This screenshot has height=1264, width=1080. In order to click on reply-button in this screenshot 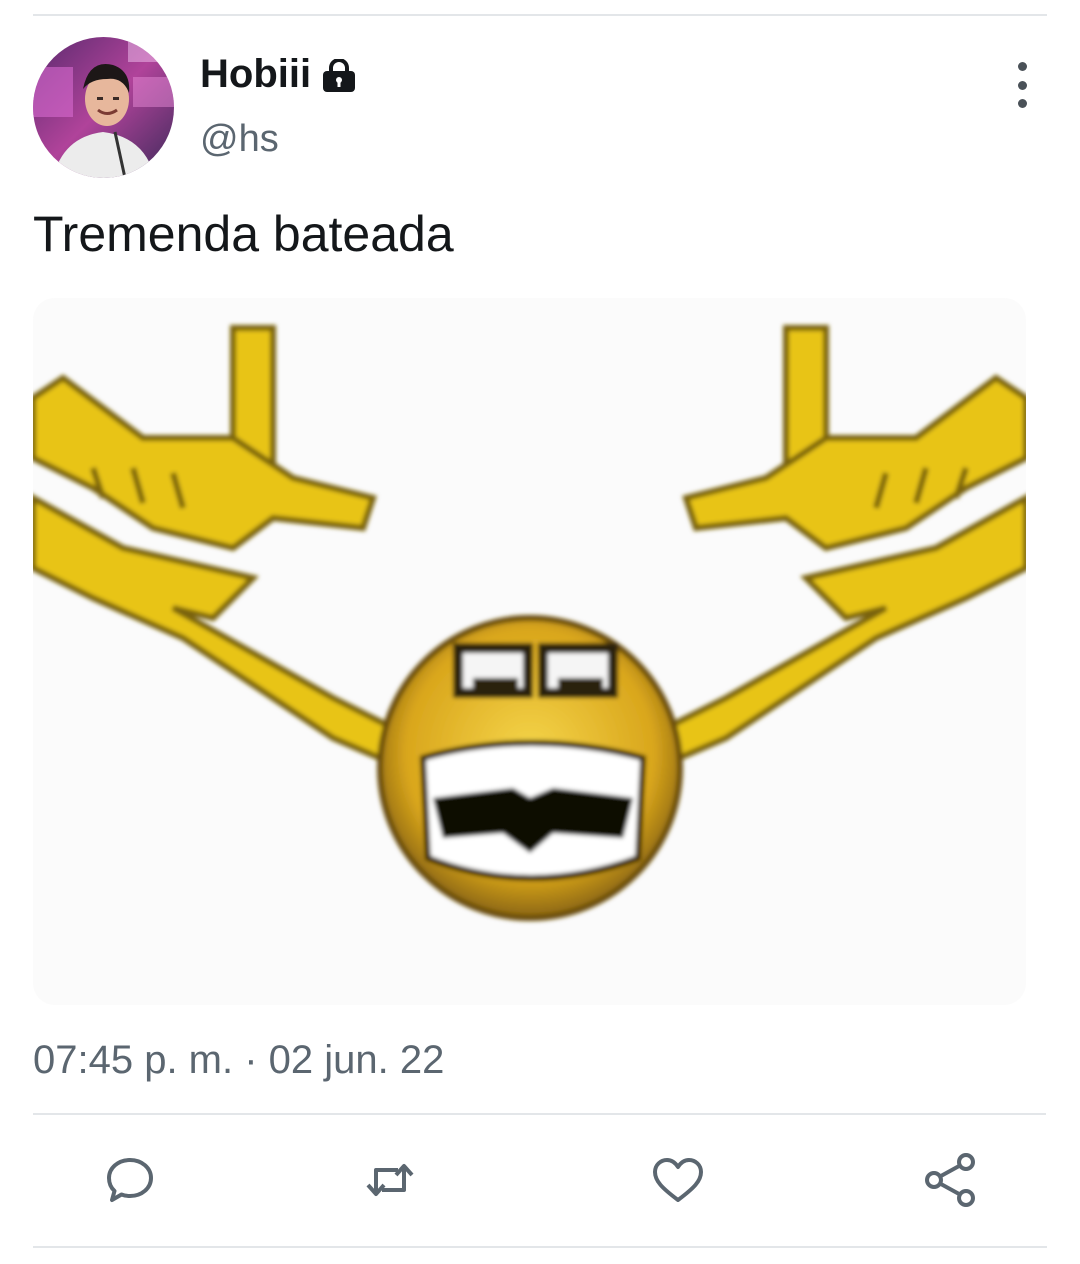, I will do `click(130, 1180)`.